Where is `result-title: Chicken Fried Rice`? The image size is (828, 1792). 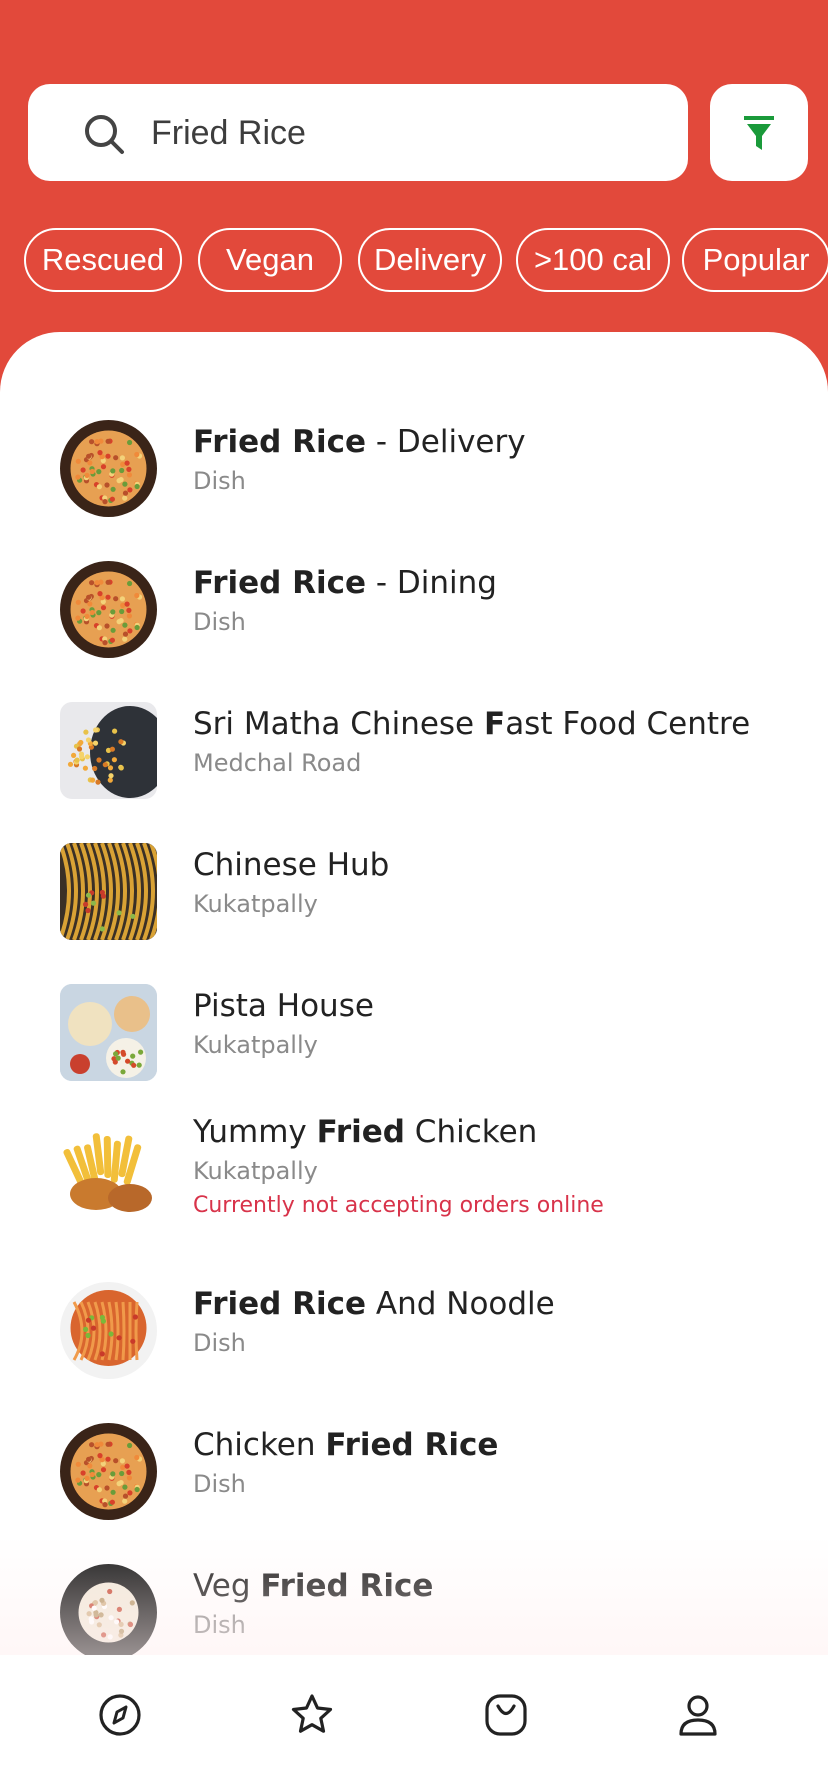
result-title: Chicken Fried Rice is located at coordinates (346, 1445).